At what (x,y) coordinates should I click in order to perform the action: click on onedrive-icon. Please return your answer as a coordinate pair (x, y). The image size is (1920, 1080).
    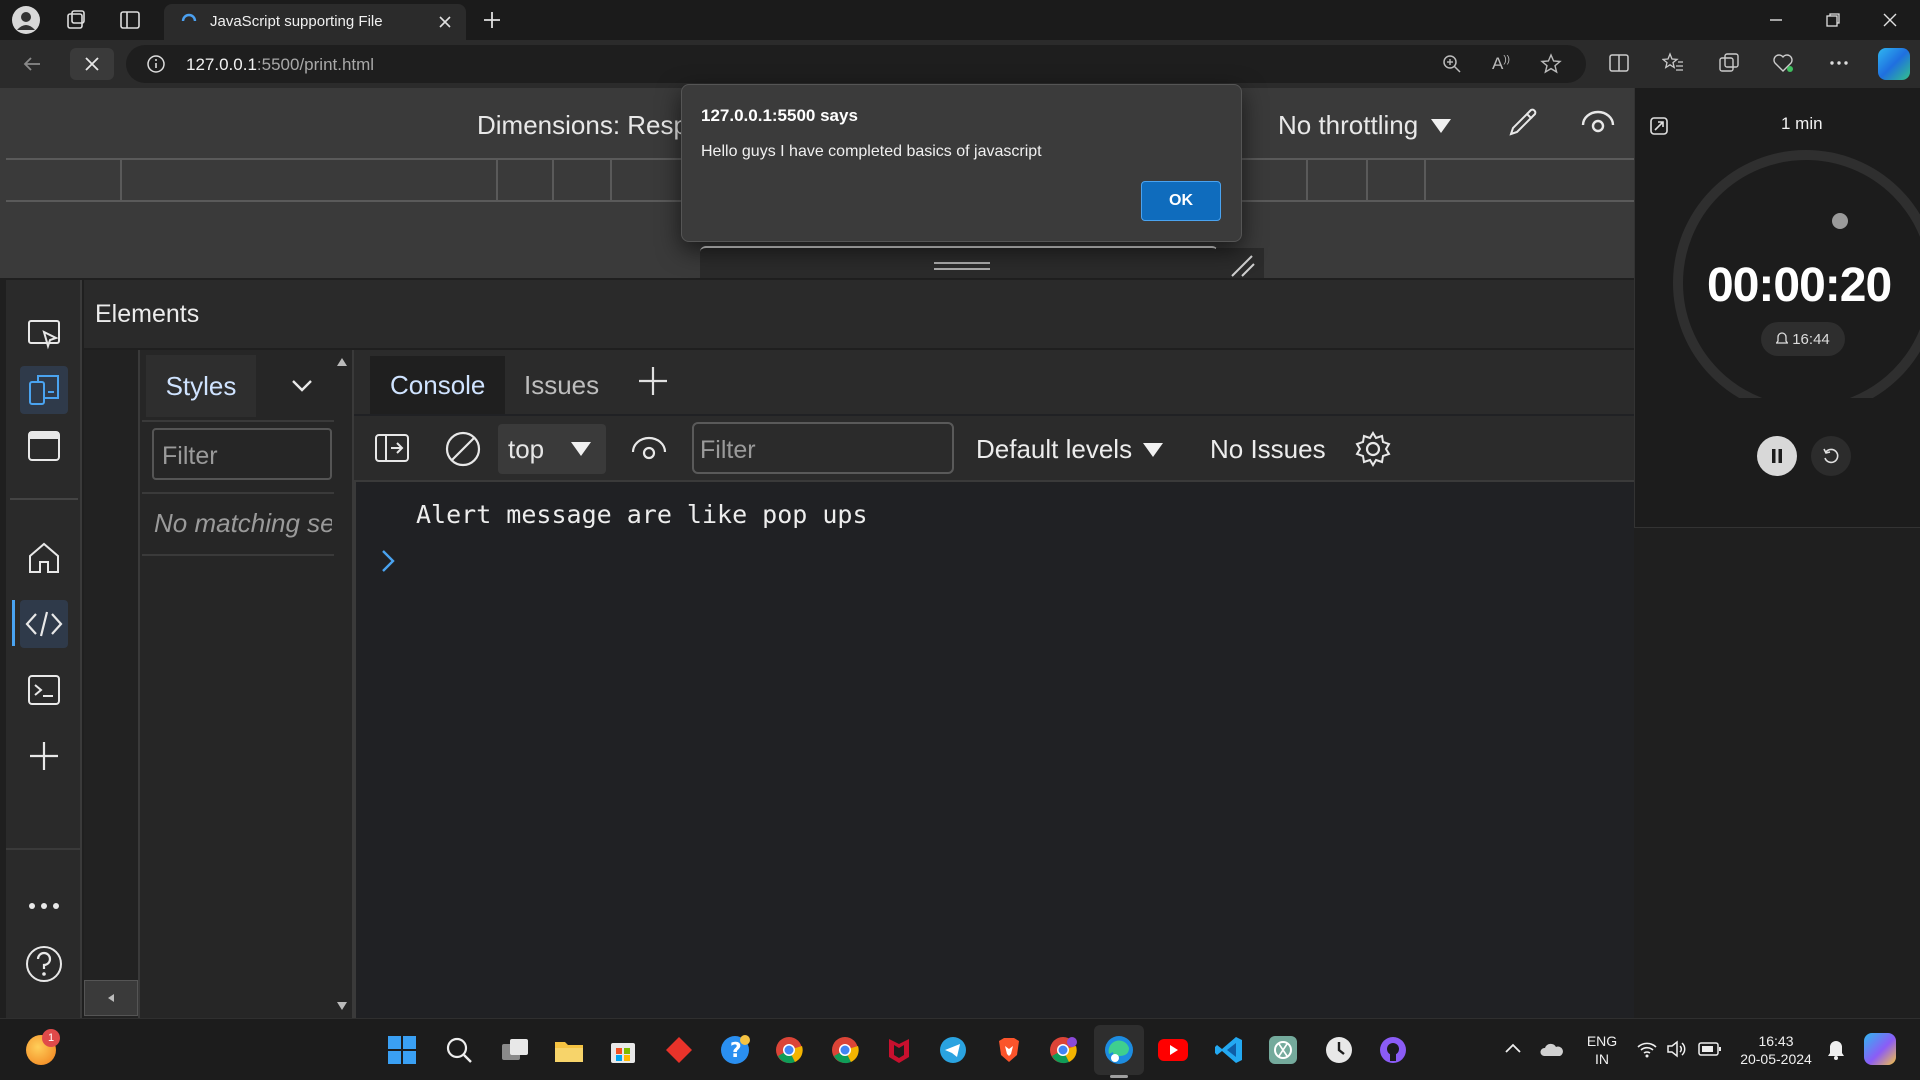
    Looking at the image, I should click on (1552, 1050).